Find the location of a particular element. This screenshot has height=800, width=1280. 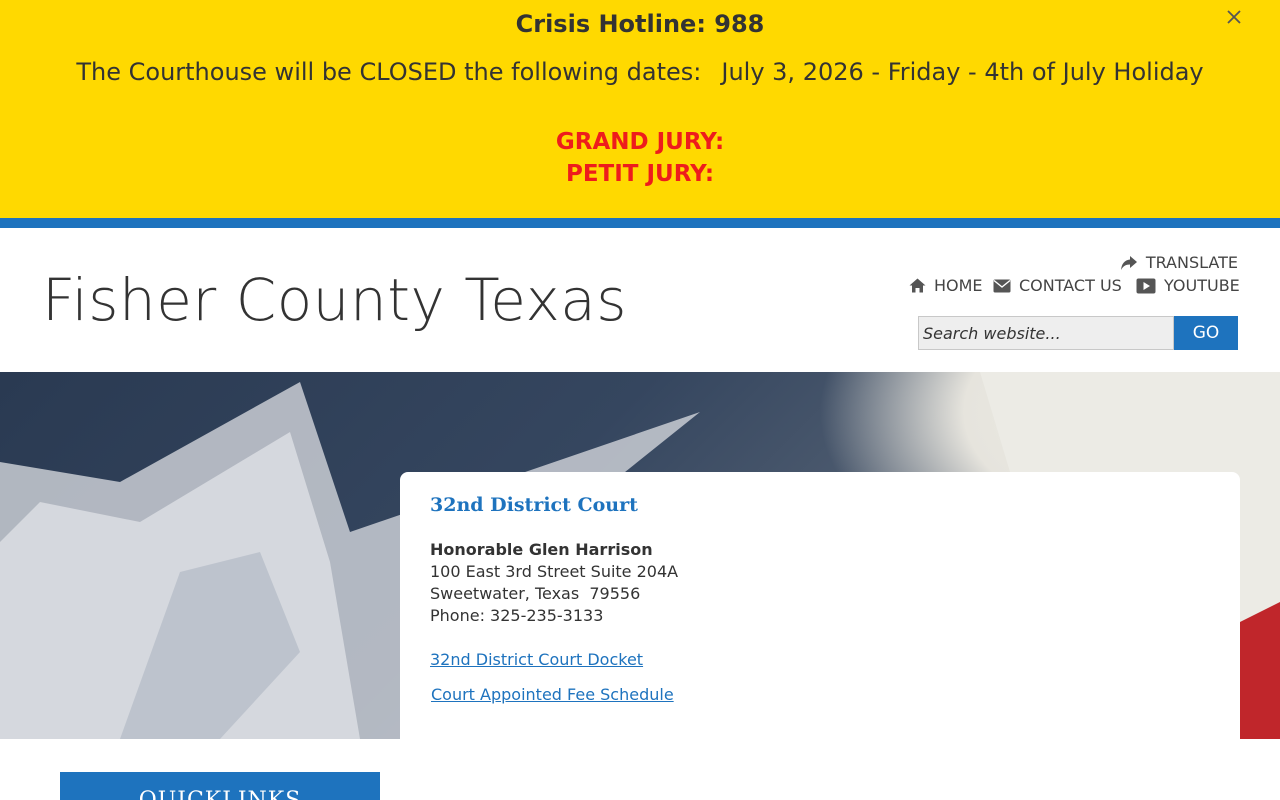

court-title: 32nd District Court is located at coordinates (534, 505).